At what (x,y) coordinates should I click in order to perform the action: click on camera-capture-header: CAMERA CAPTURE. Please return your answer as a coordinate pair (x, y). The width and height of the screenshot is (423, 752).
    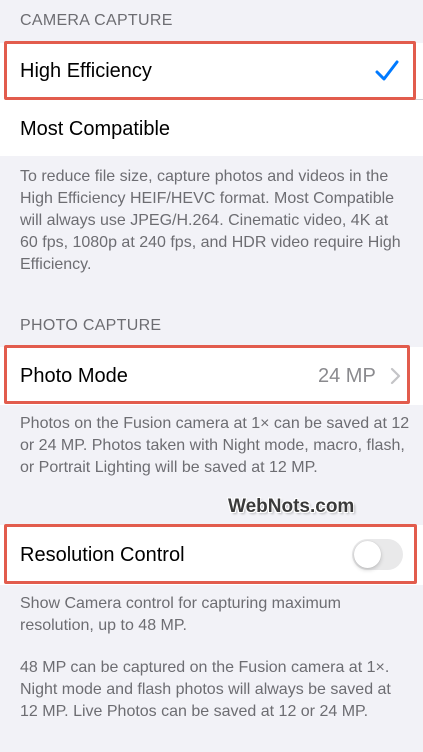
    Looking at the image, I should click on (96, 20).